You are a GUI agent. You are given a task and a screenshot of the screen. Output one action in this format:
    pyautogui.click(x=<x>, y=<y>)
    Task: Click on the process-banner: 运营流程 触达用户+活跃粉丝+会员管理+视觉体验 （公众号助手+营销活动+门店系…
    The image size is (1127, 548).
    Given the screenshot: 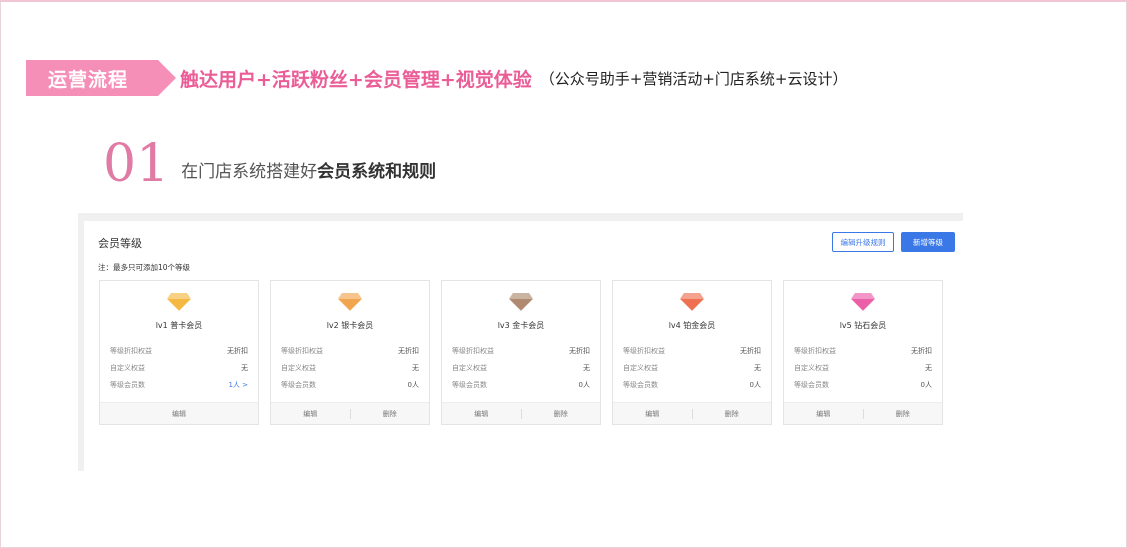 What is the action you would take?
    pyautogui.click(x=436, y=78)
    